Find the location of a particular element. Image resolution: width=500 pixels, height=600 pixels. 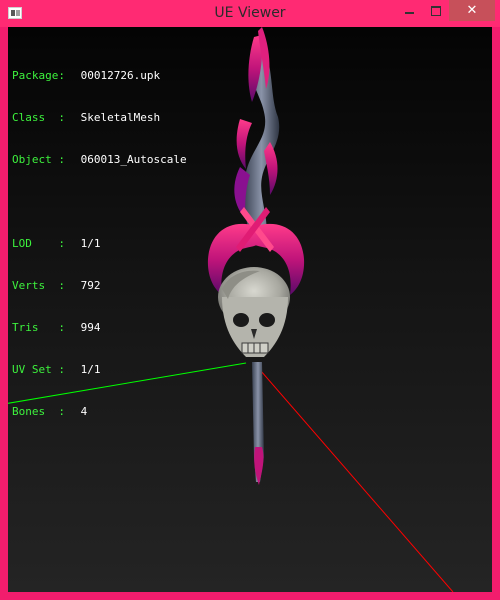

skull-teeth is located at coordinates (255, 348).